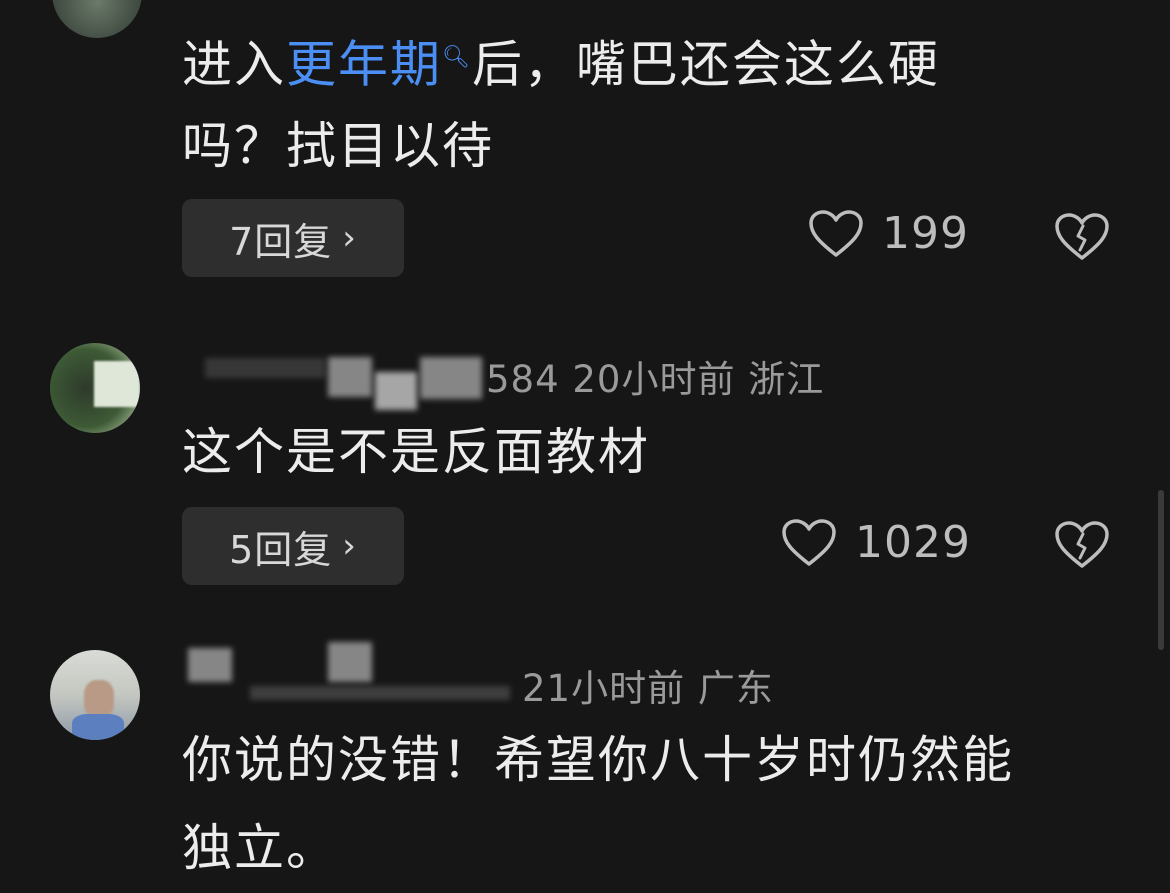 The image size is (1170, 893). Describe the element at coordinates (416, 452) in the screenshot. I see `comment-2-line-1: 这个是不是反面教材` at that location.